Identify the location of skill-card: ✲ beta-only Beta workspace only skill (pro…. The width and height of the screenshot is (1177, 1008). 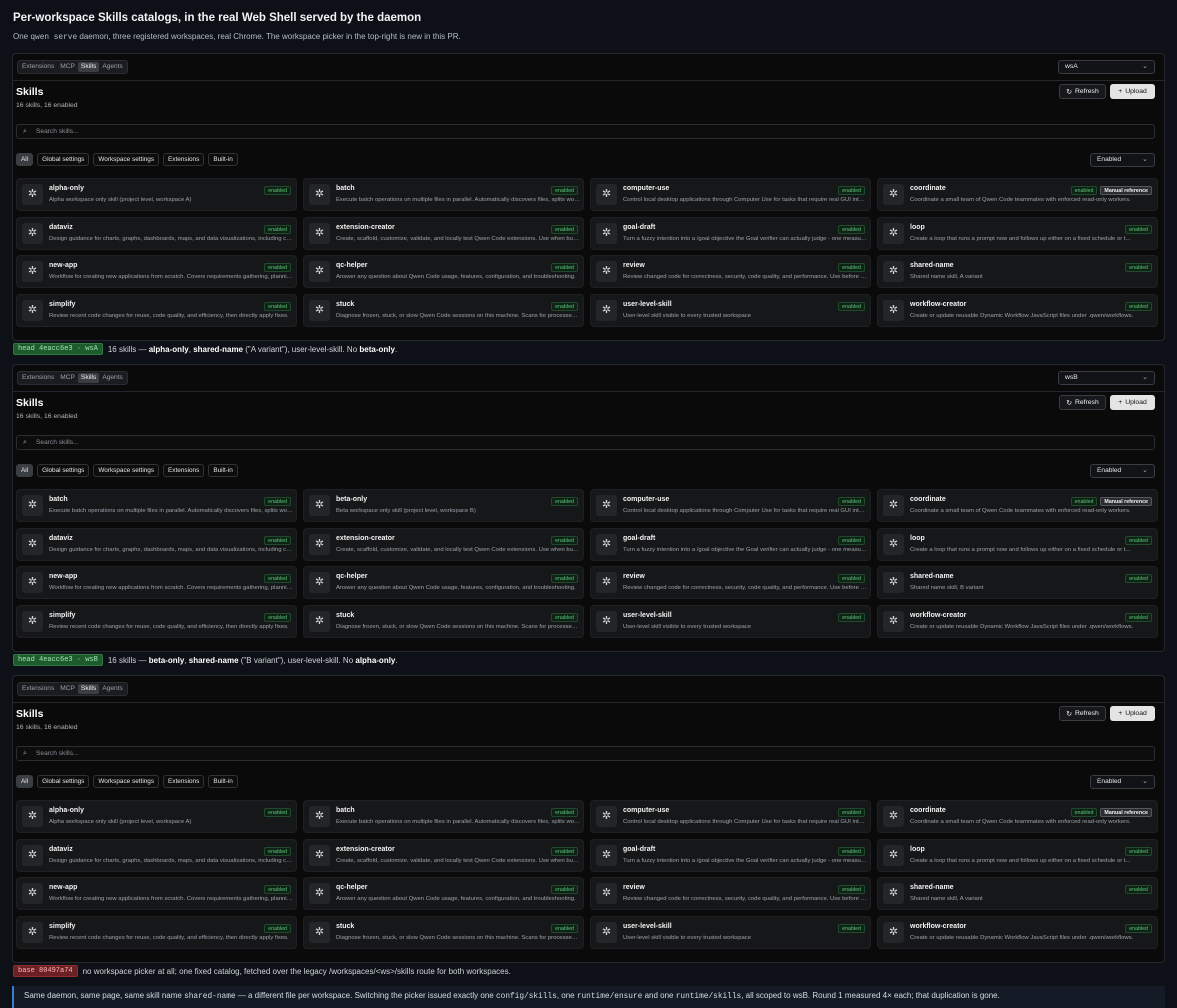
(443, 505).